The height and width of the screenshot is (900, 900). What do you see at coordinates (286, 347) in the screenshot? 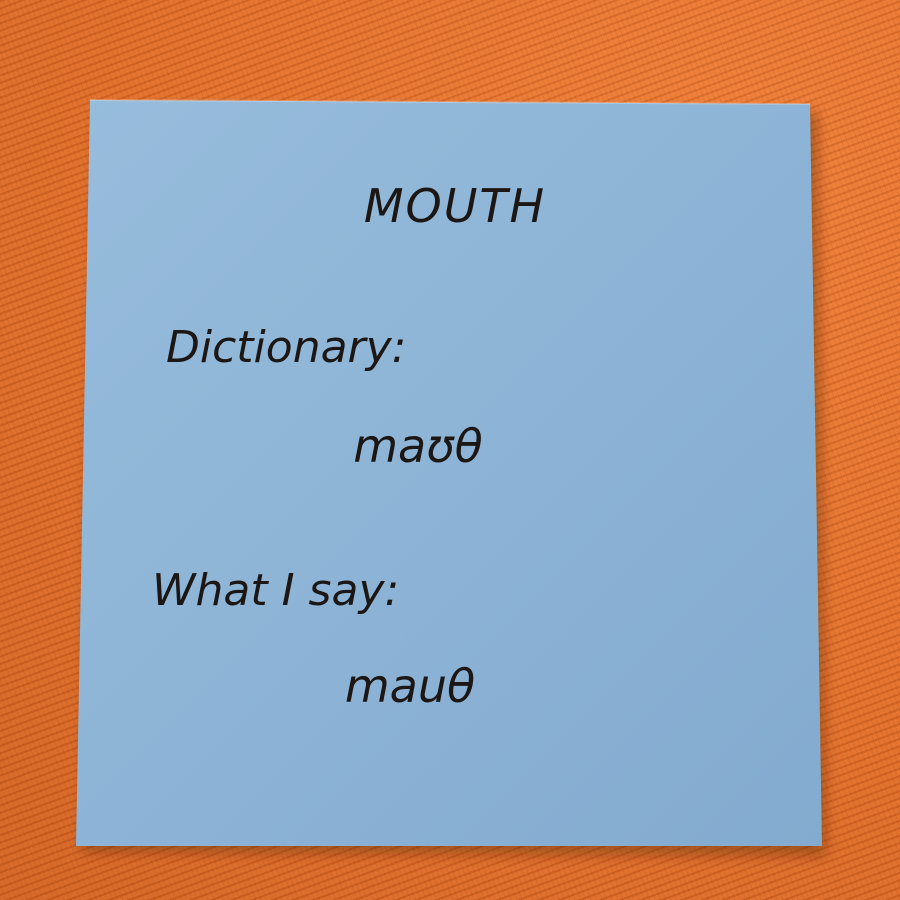
I see `dictionary-label: Dictionary:` at bounding box center [286, 347].